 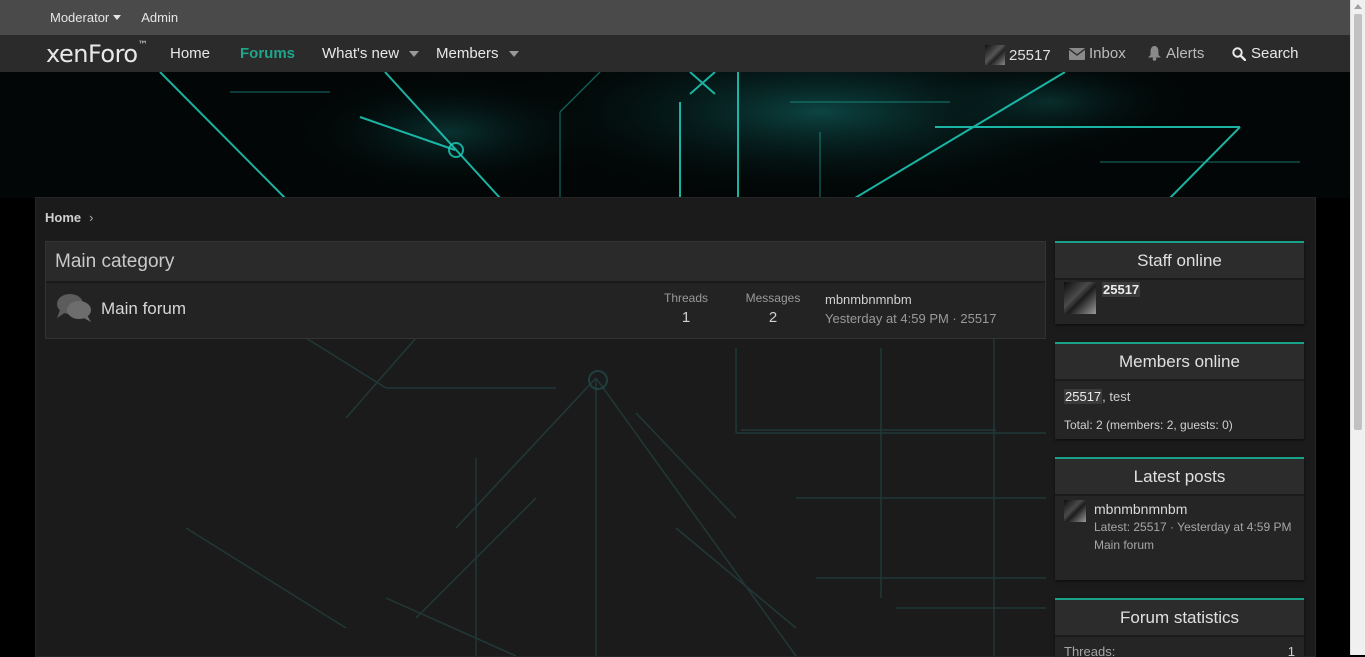 What do you see at coordinates (1030, 55) in the screenshot?
I see `account-username: 25517` at bounding box center [1030, 55].